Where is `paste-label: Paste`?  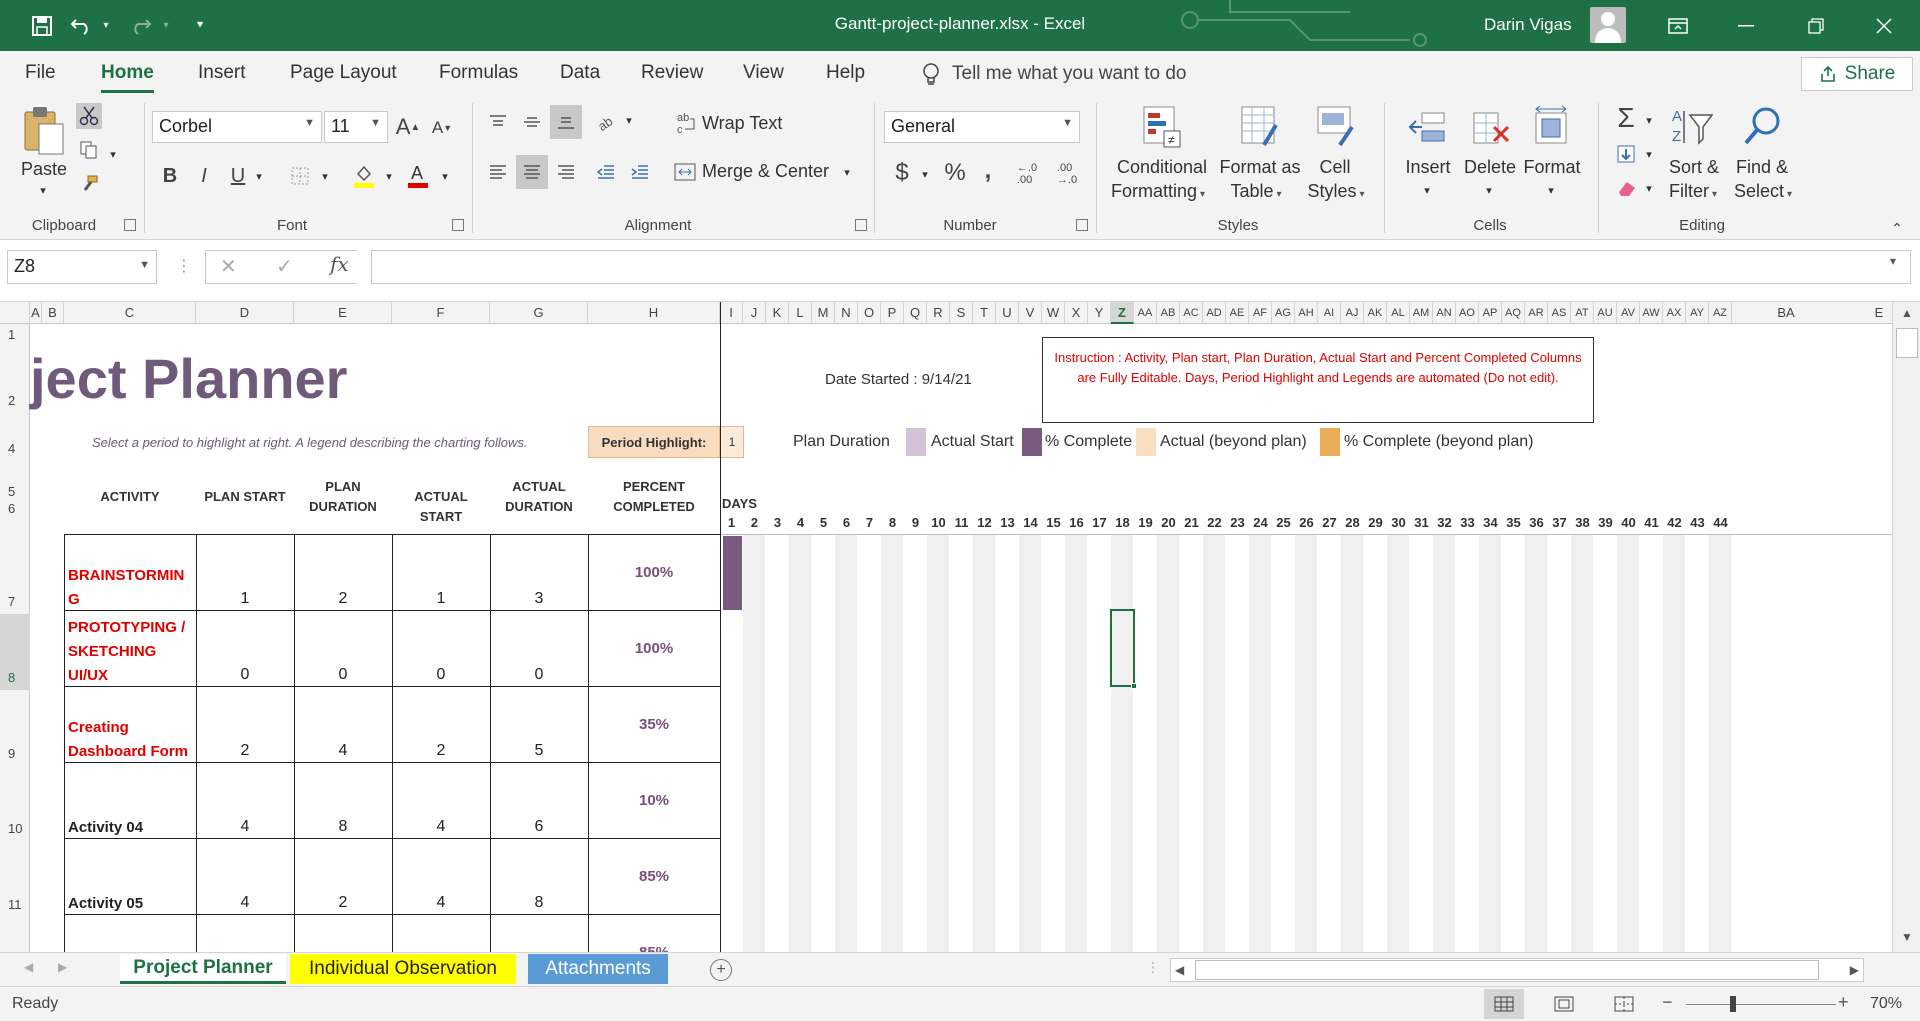
paste-label: Paste is located at coordinates (44, 169).